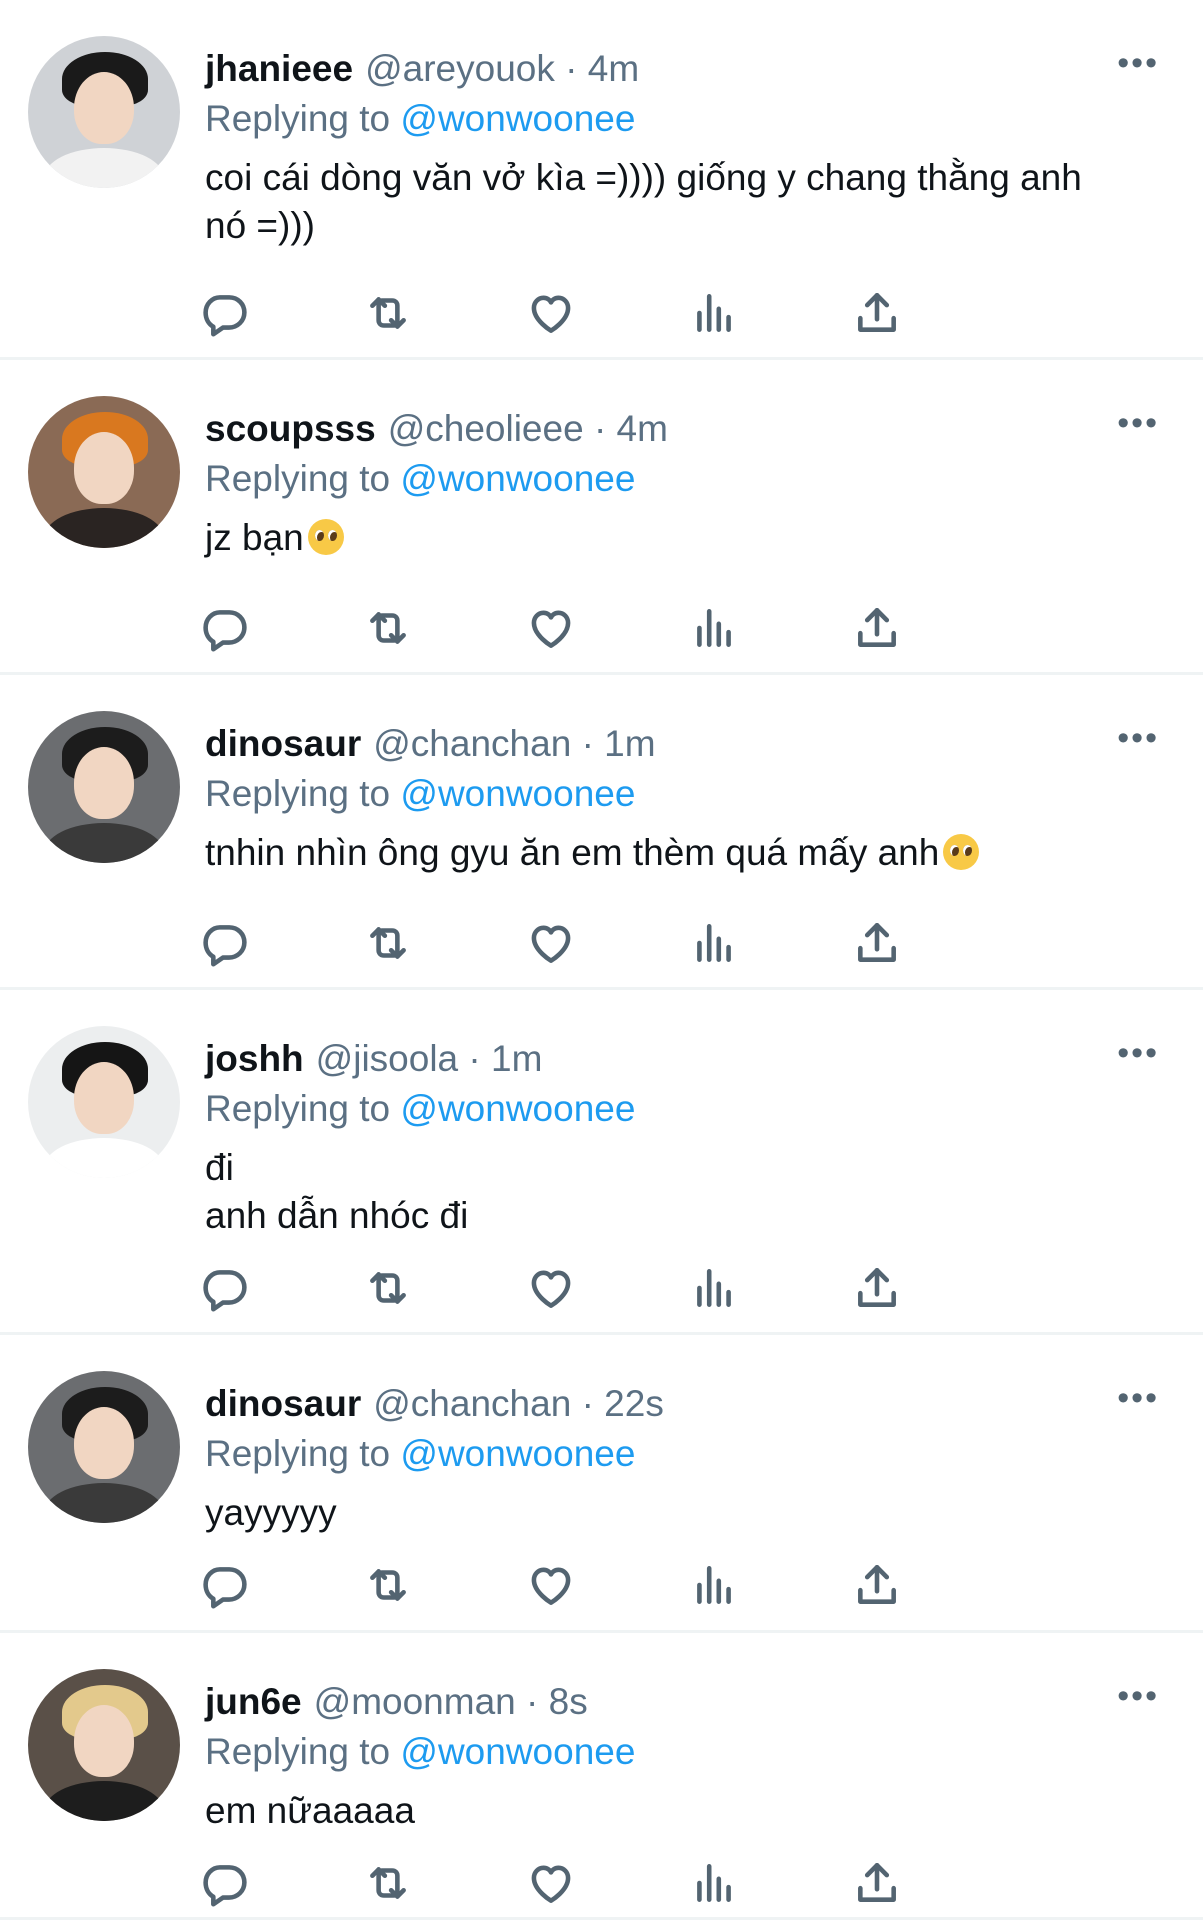  I want to click on user-handle: @moonman, so click(415, 1701).